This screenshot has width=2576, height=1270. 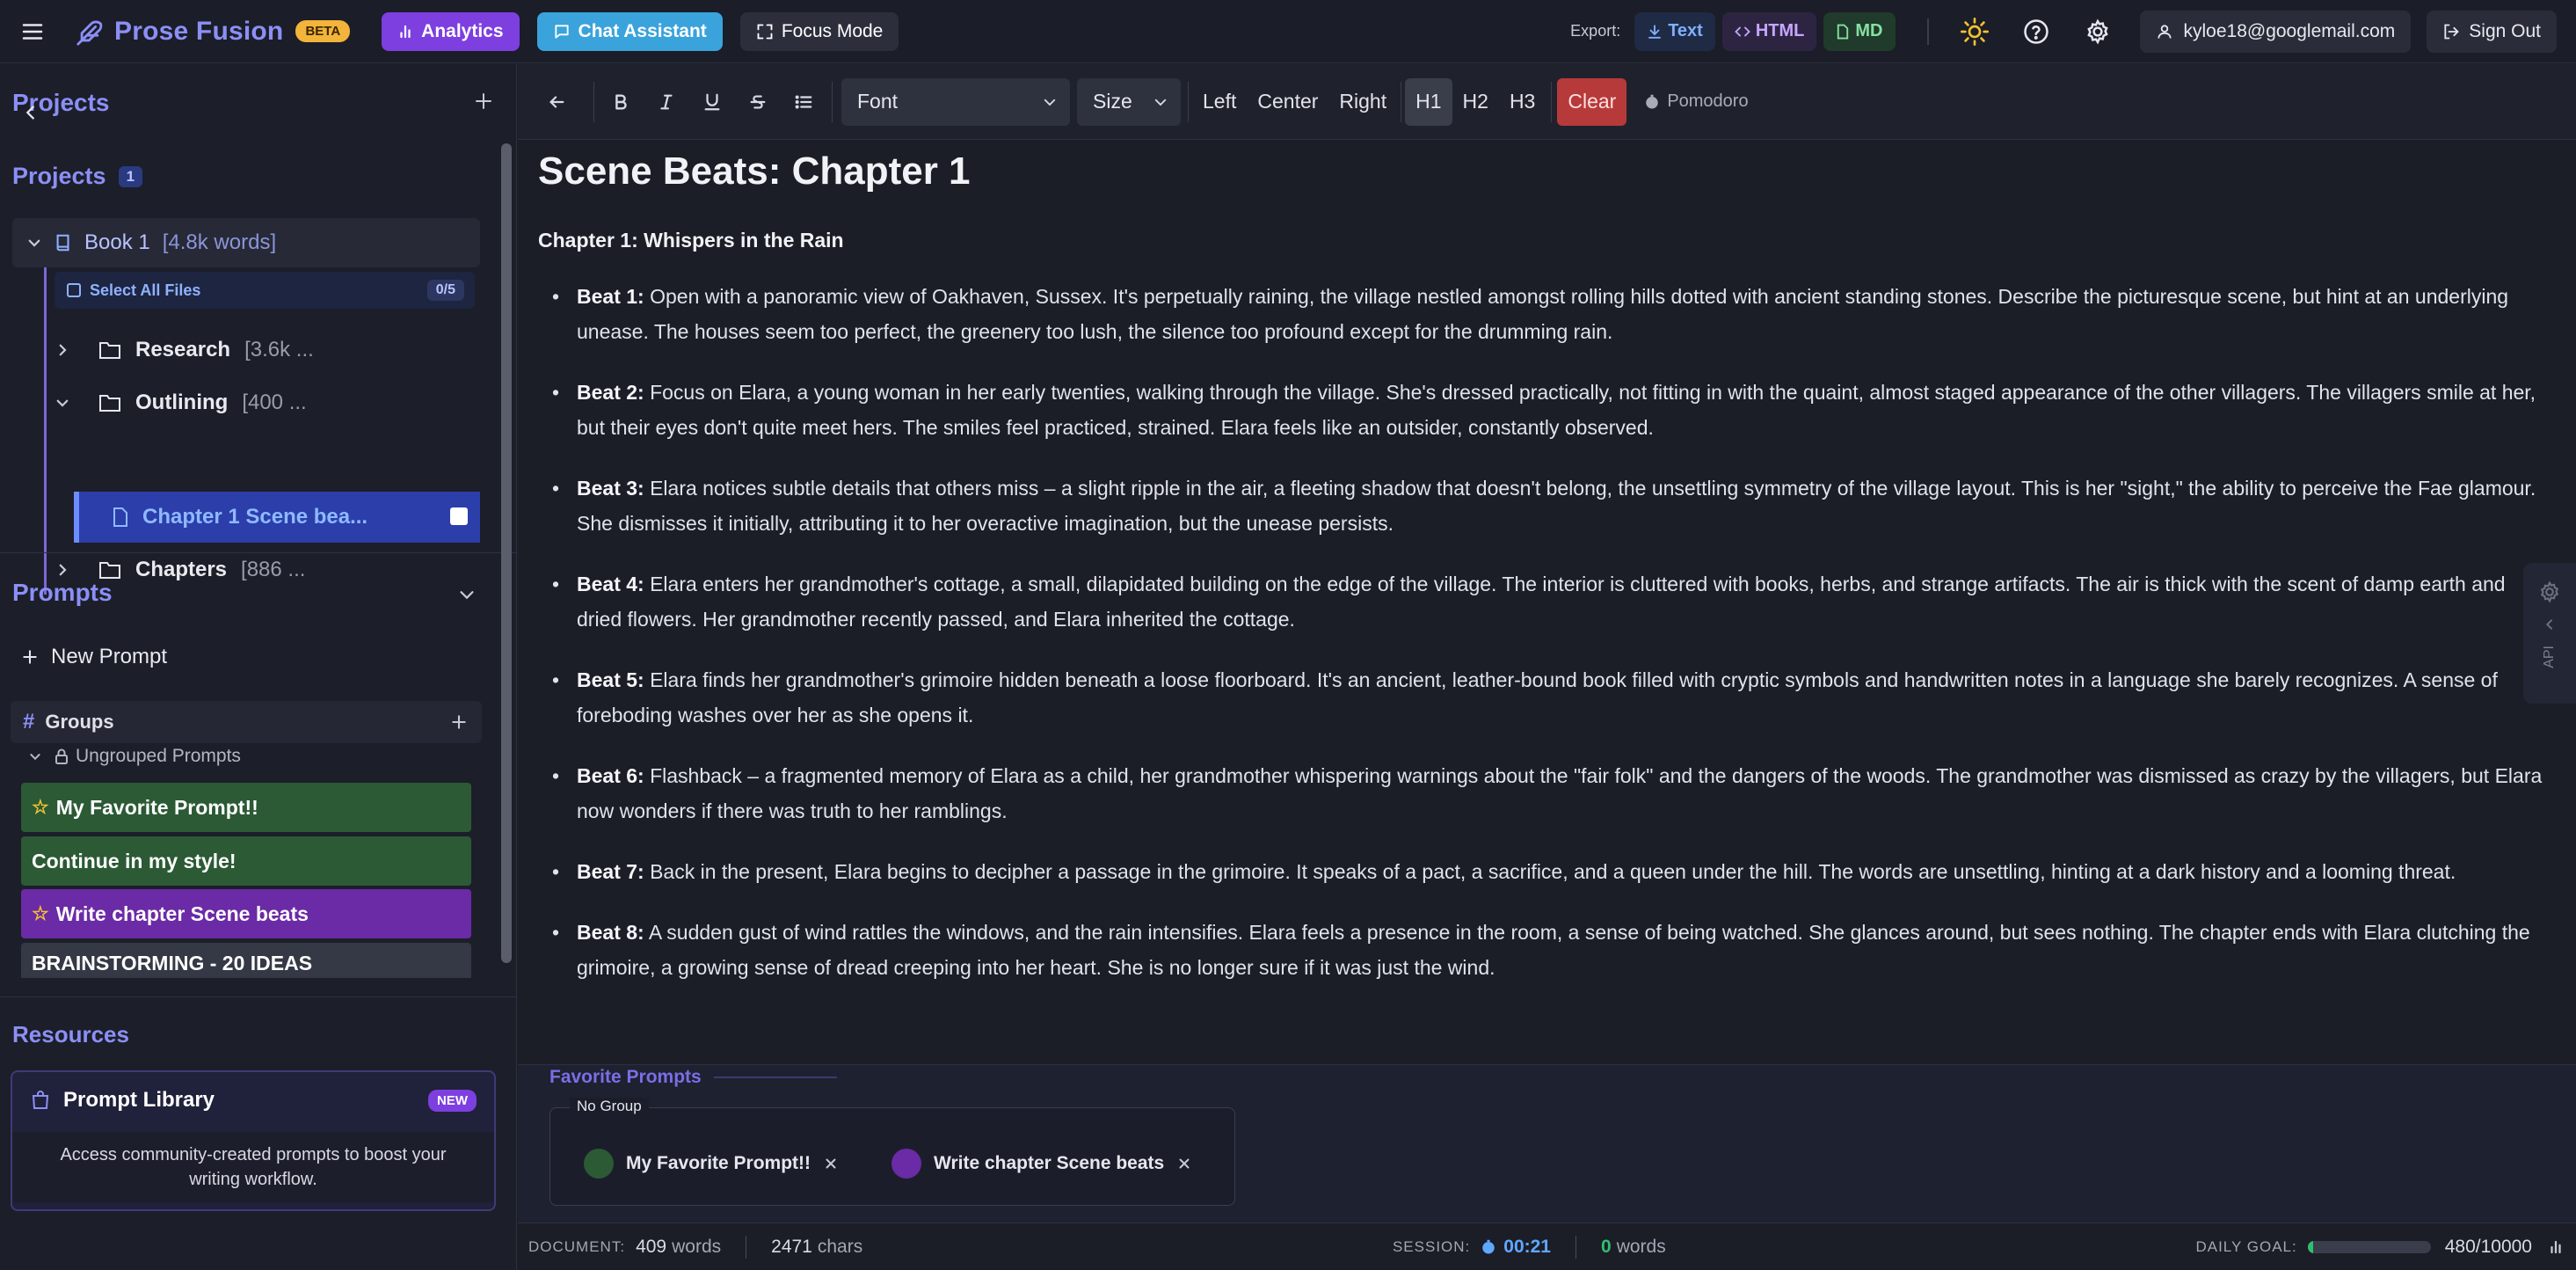 I want to click on font-select-value: Font, so click(x=878, y=101).